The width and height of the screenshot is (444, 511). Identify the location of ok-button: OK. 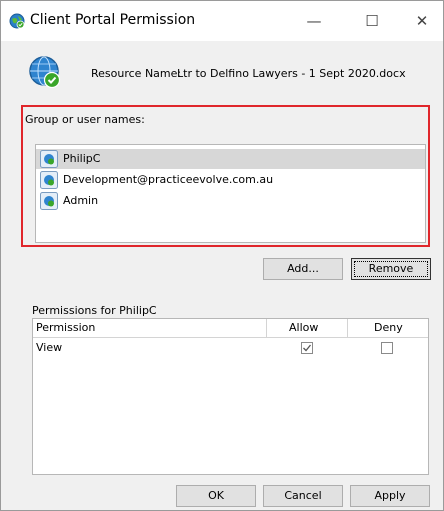
(216, 496).